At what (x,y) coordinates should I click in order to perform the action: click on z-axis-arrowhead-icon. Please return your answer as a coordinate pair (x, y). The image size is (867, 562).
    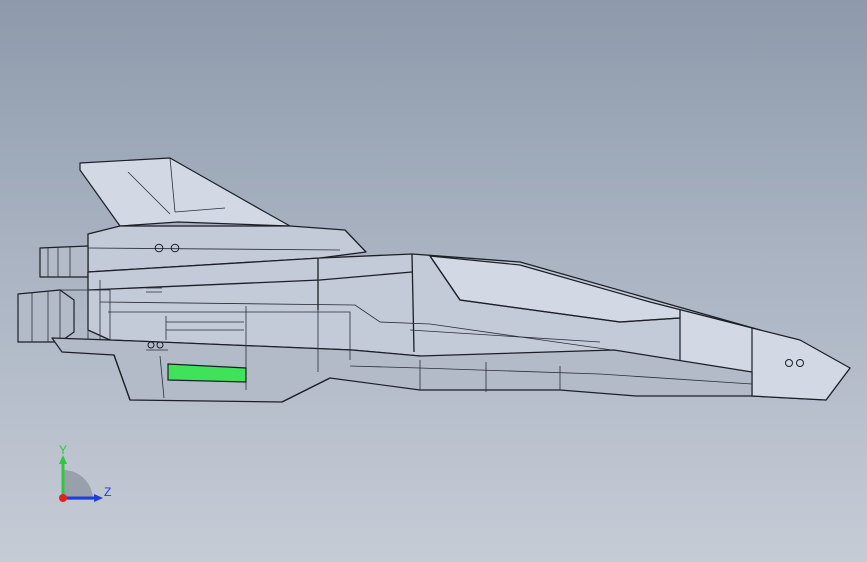
    Looking at the image, I should click on (98, 498).